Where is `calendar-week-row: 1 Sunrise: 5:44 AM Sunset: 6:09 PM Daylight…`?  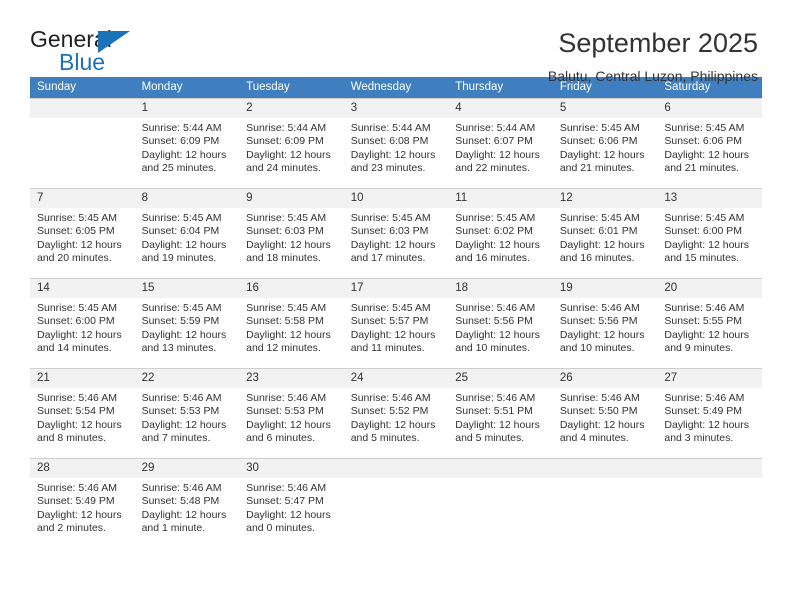
calendar-week-row: 1 Sunrise: 5:44 AM Sunset: 6:09 PM Daylight… is located at coordinates (396, 143).